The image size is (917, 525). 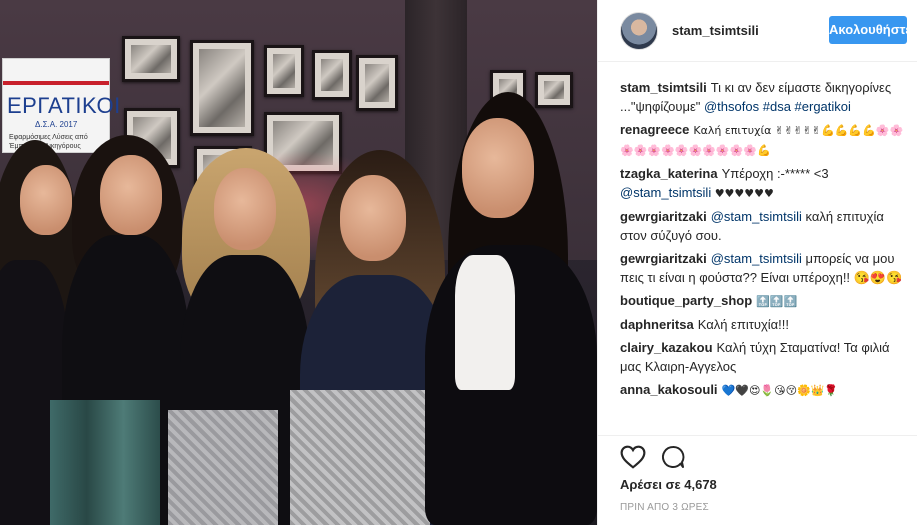 I want to click on heart-icon, so click(x=633, y=457).